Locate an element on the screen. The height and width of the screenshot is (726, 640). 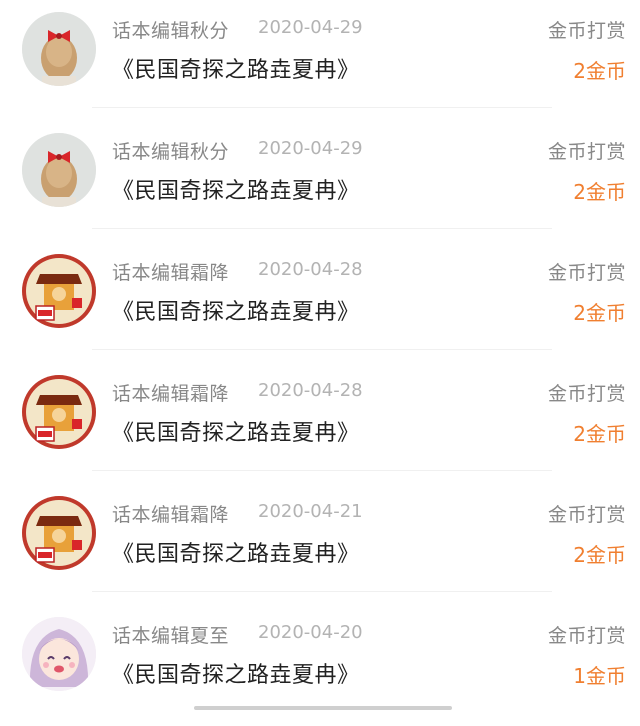
anime-girl-avatar is located at coordinates (59, 654).